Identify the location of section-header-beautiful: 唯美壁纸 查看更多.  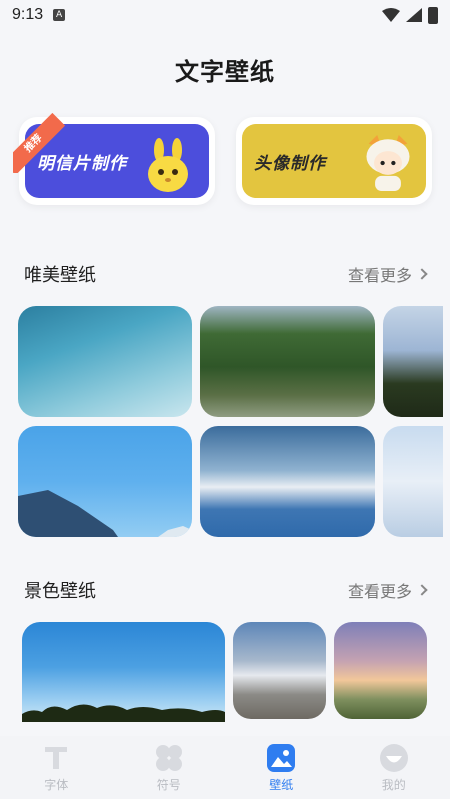
(225, 274).